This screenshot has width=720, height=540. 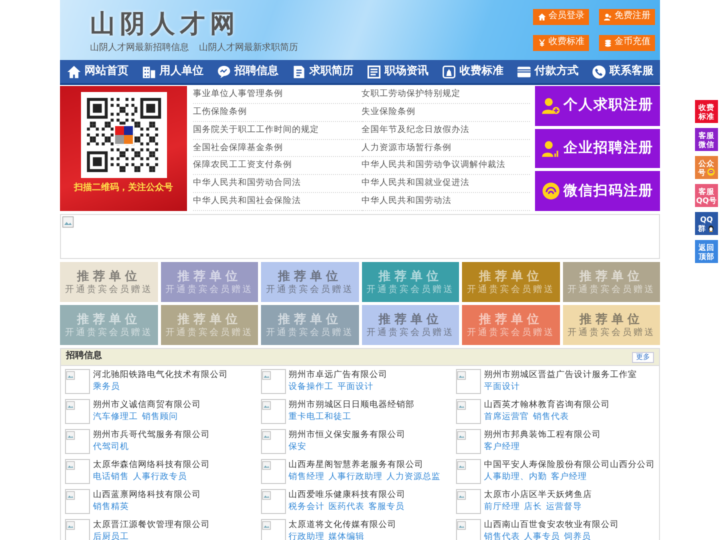 I want to click on job-link: 后厨员工, so click(x=111, y=535).